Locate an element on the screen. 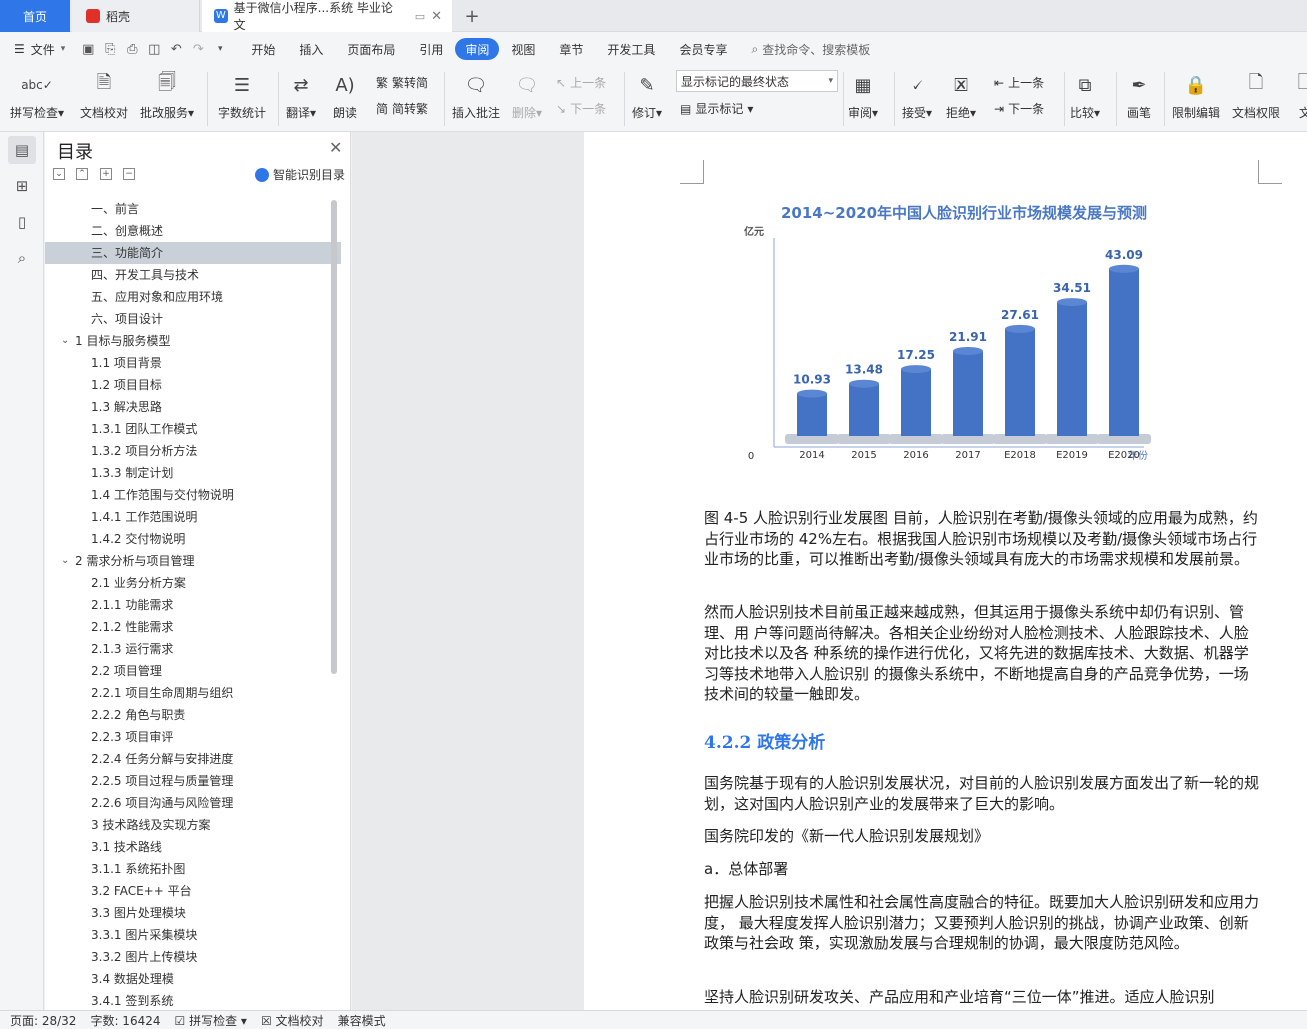  toc-item: 3.1 技术路线 is located at coordinates (193, 847).